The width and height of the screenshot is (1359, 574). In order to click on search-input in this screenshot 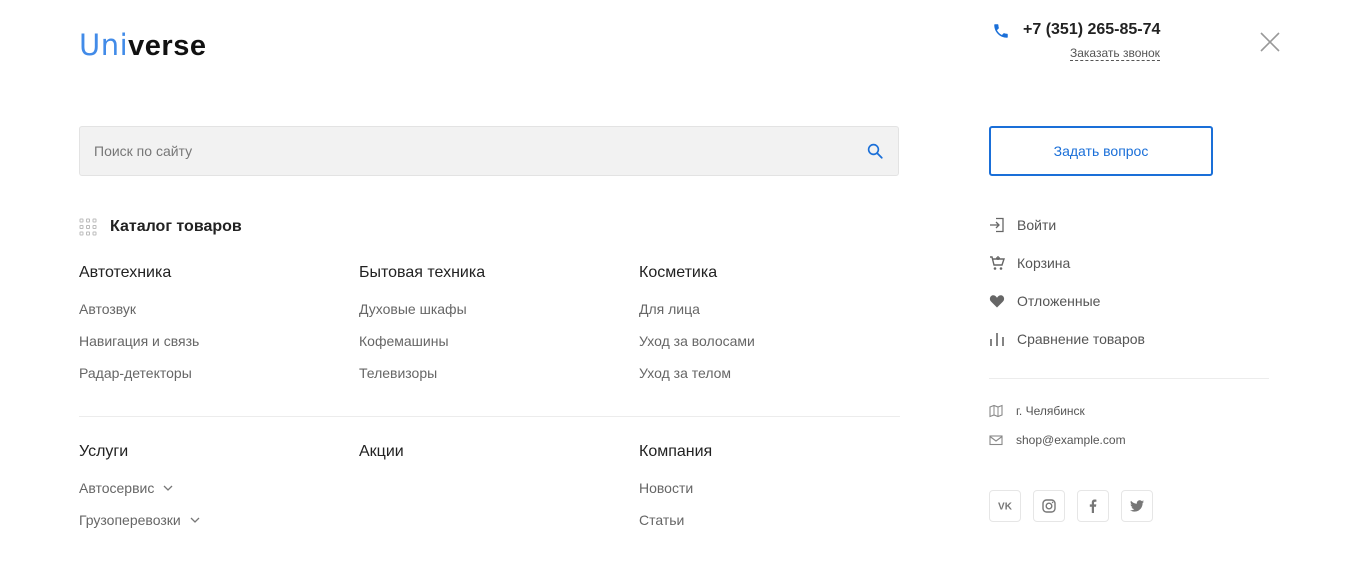, I will do `click(474, 151)`.